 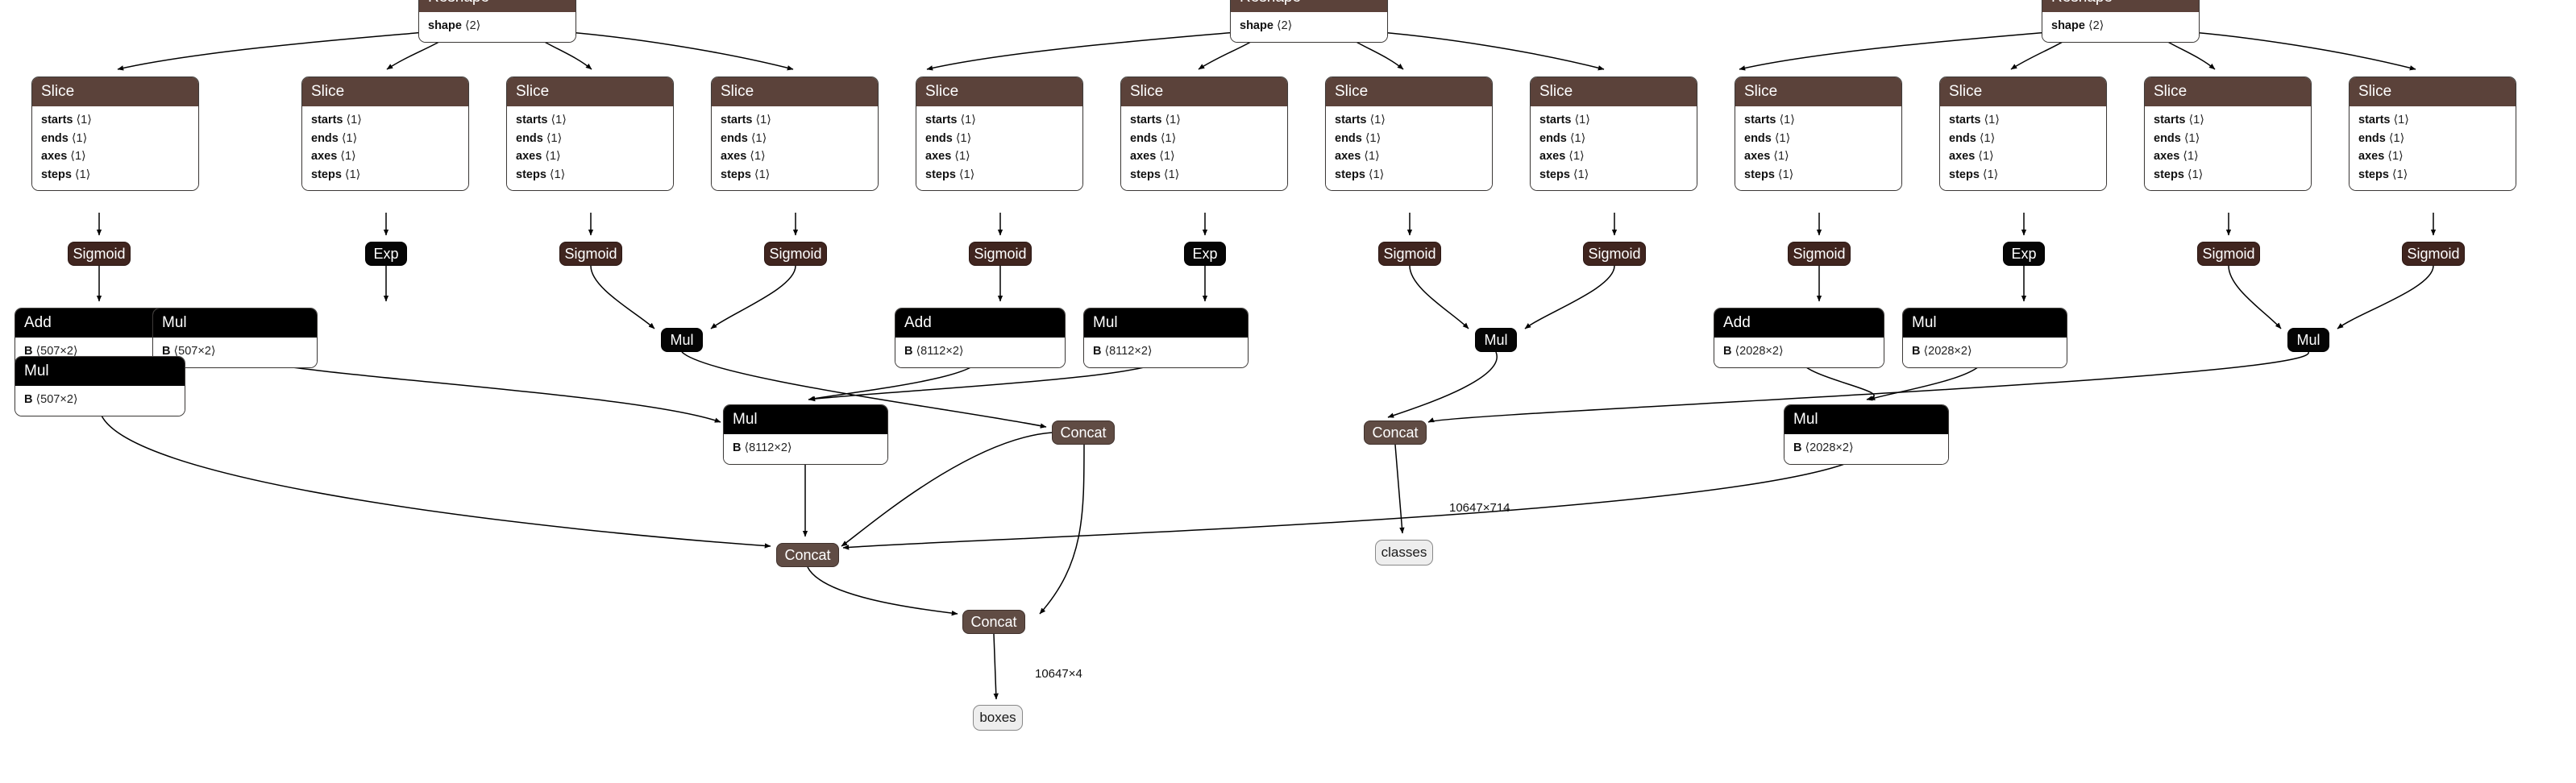 I want to click on graph-output-classes: classes, so click(x=1404, y=553).